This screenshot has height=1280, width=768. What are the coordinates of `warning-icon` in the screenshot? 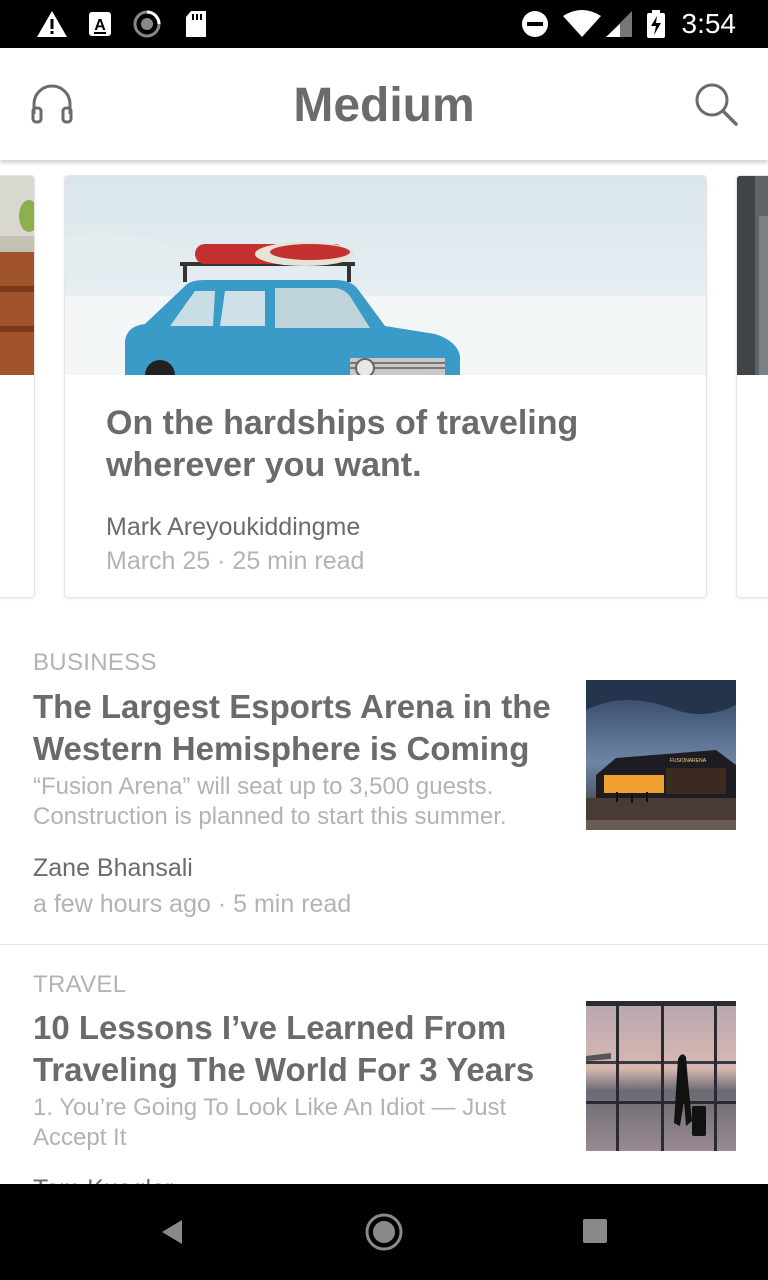 It's located at (52, 24).